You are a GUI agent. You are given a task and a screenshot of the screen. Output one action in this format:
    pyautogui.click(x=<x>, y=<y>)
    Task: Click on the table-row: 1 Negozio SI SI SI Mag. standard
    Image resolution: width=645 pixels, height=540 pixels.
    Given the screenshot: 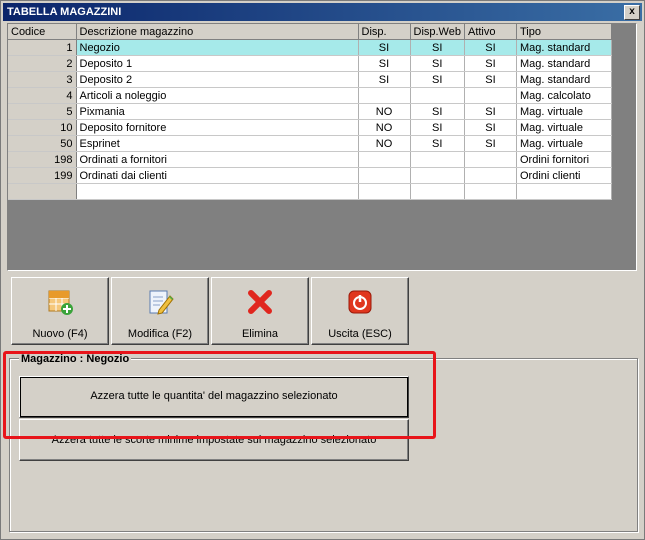 What is the action you would take?
    pyautogui.click(x=310, y=47)
    